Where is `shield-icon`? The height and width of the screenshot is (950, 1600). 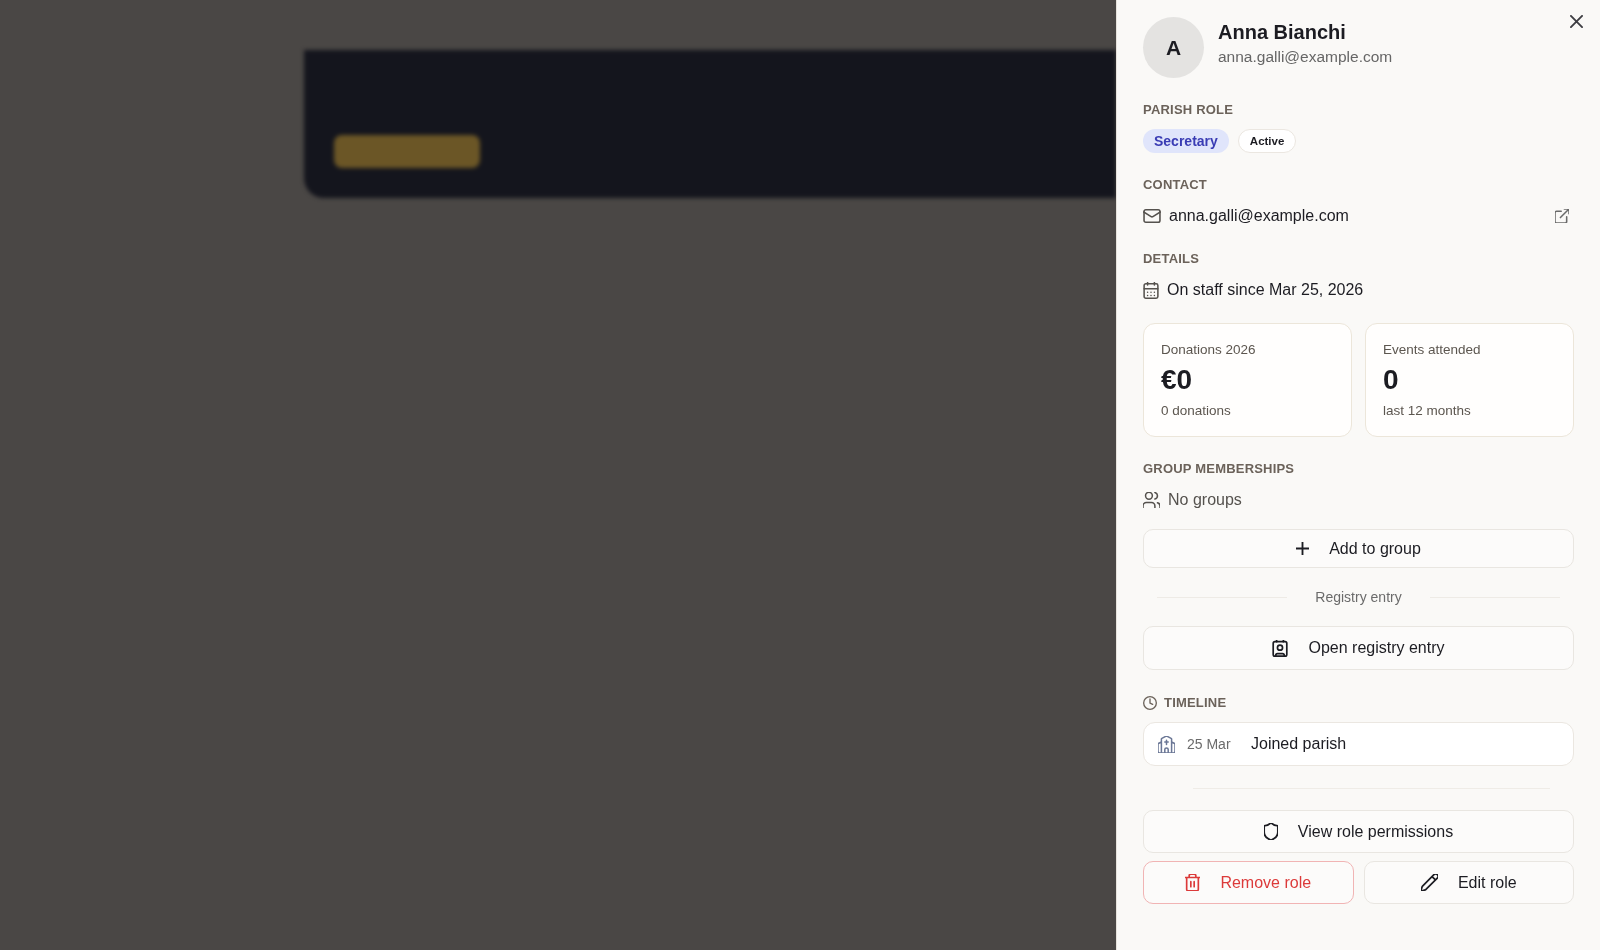
shield-icon is located at coordinates (1270, 831).